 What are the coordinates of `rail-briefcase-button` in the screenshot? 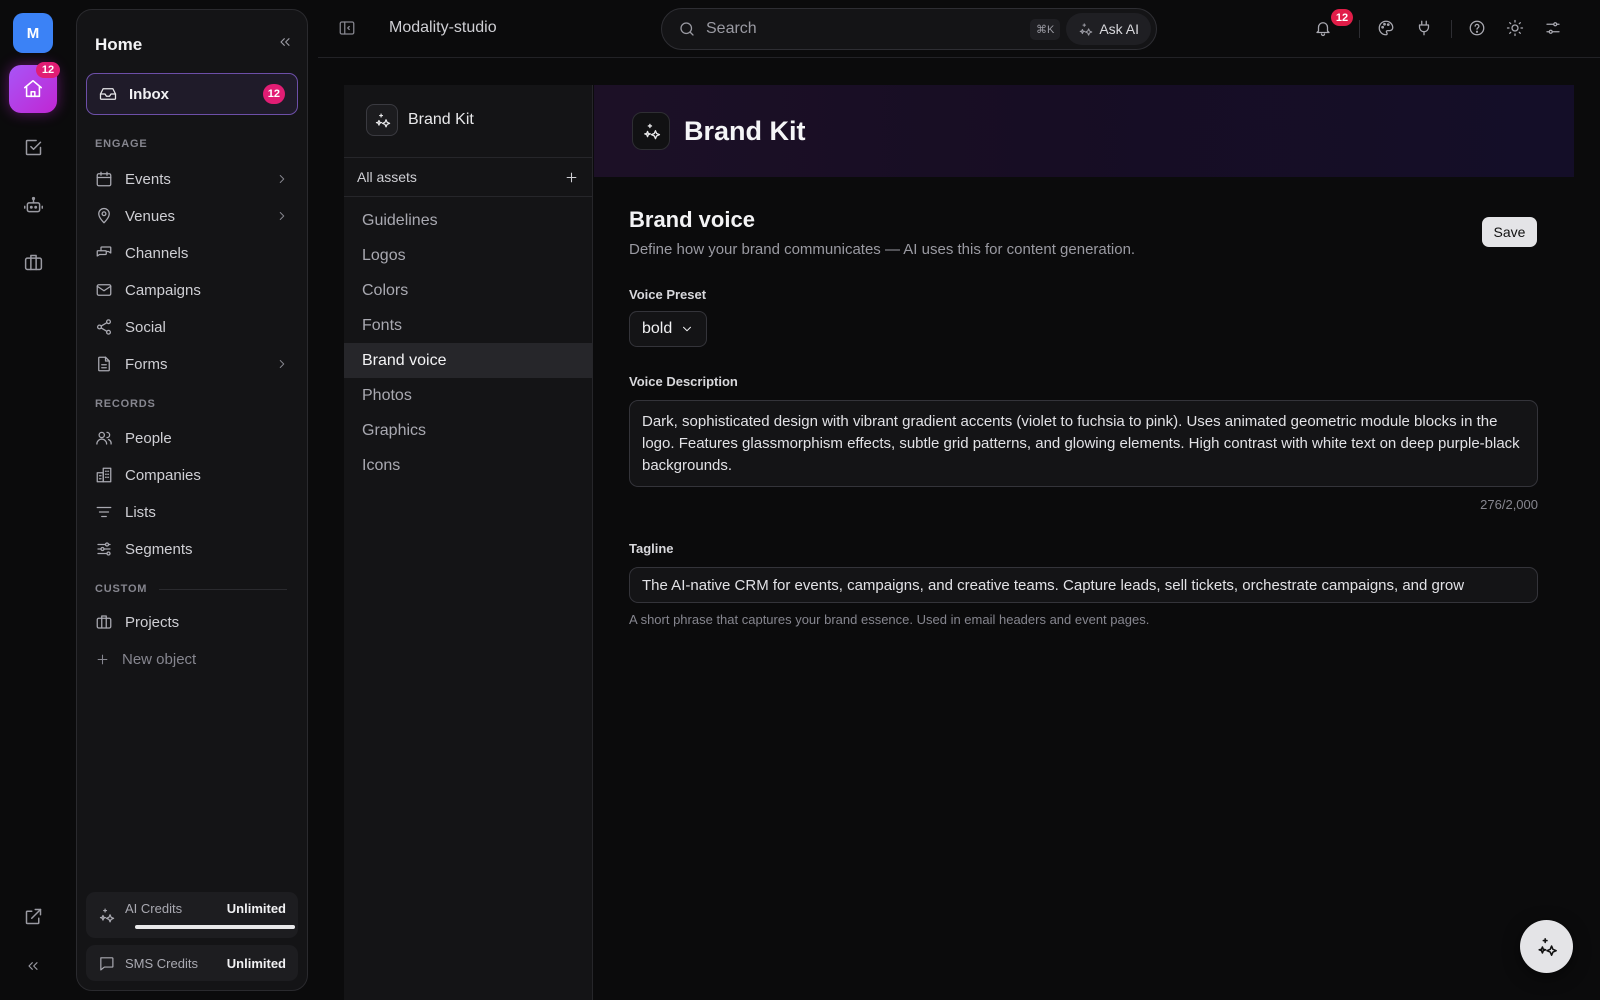 It's located at (33, 262).